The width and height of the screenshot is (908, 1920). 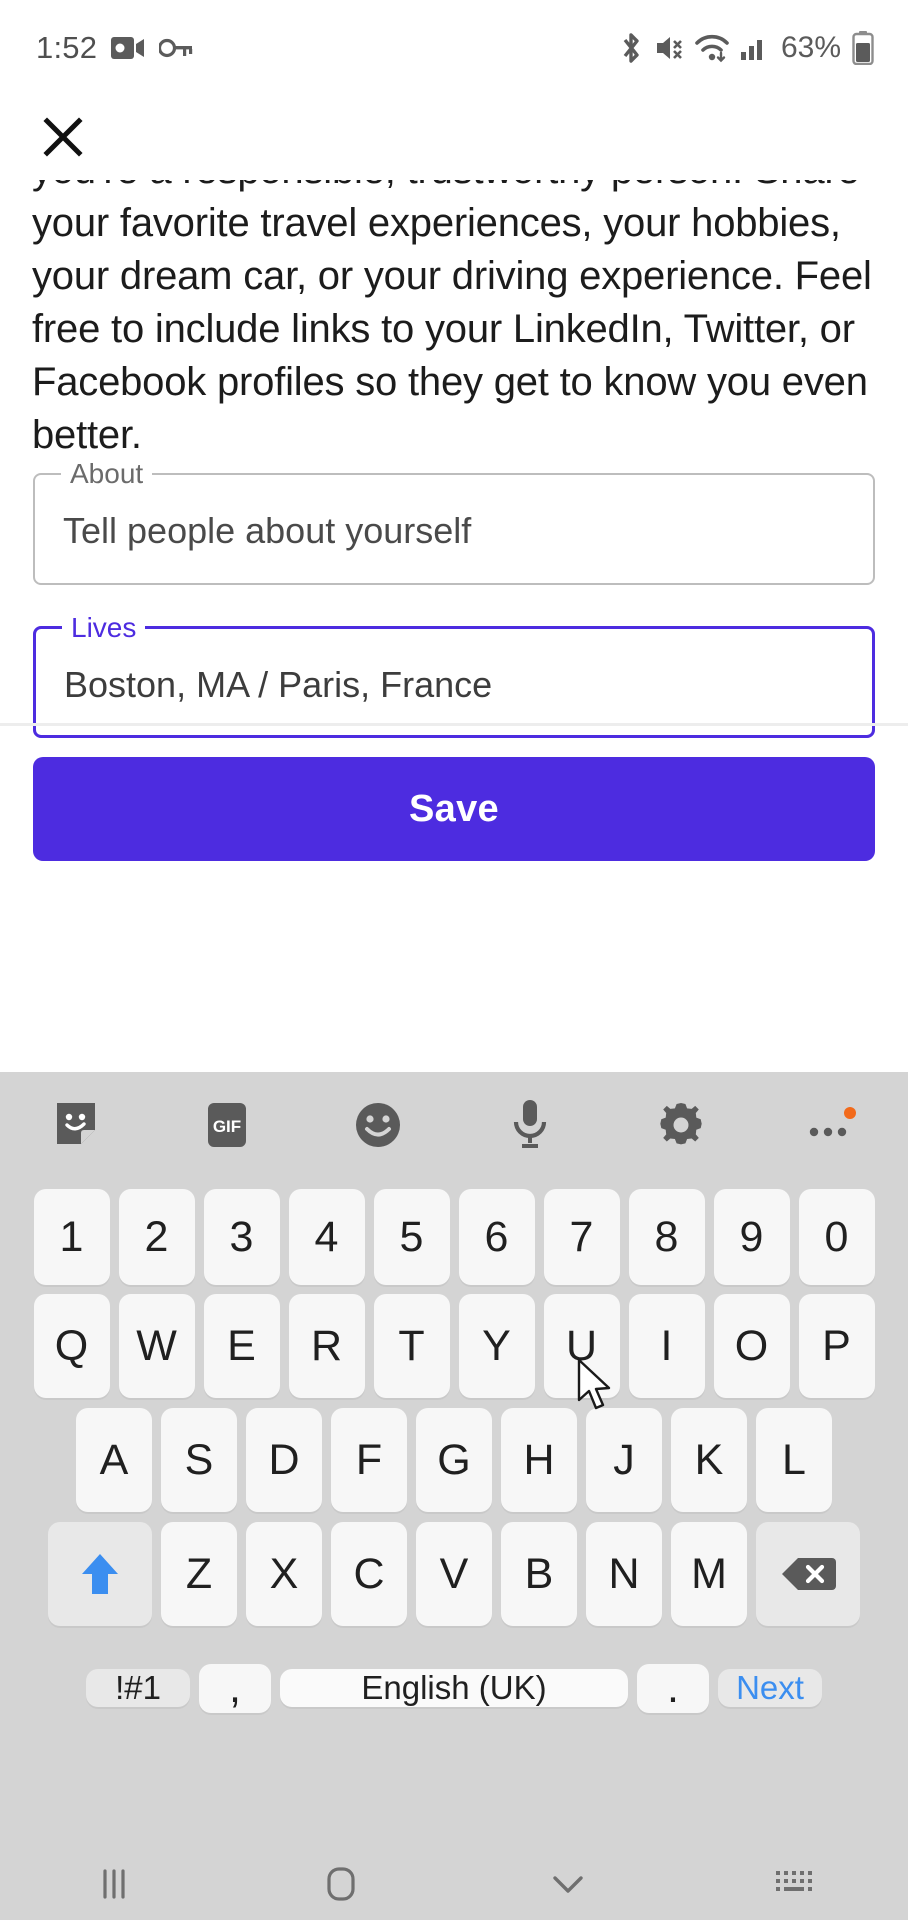 I want to click on key-f: F, so click(x=369, y=1460).